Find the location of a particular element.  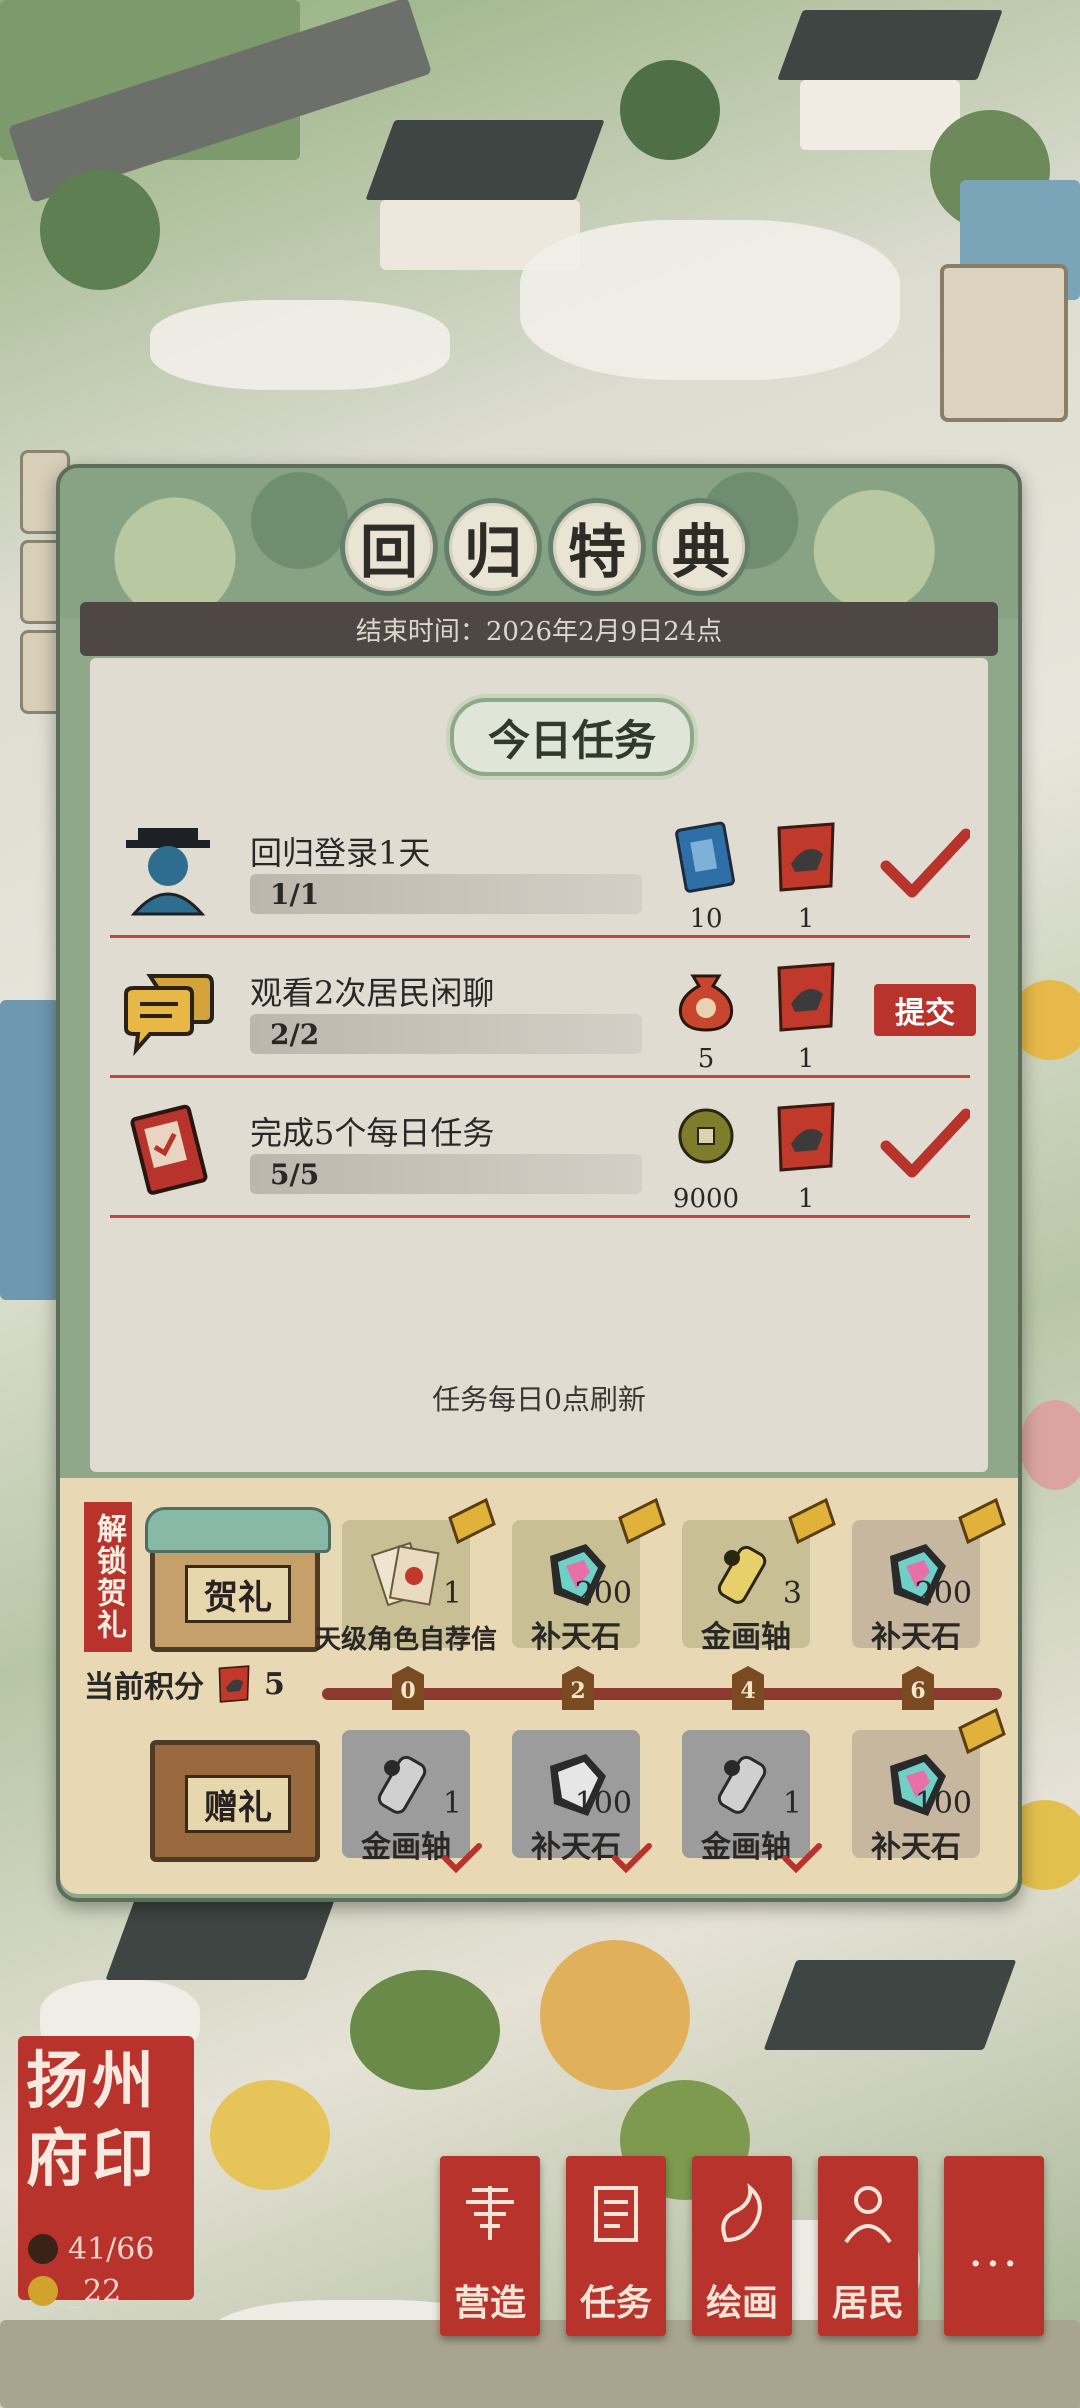

painting-label: 绘画 is located at coordinates (741, 2303).